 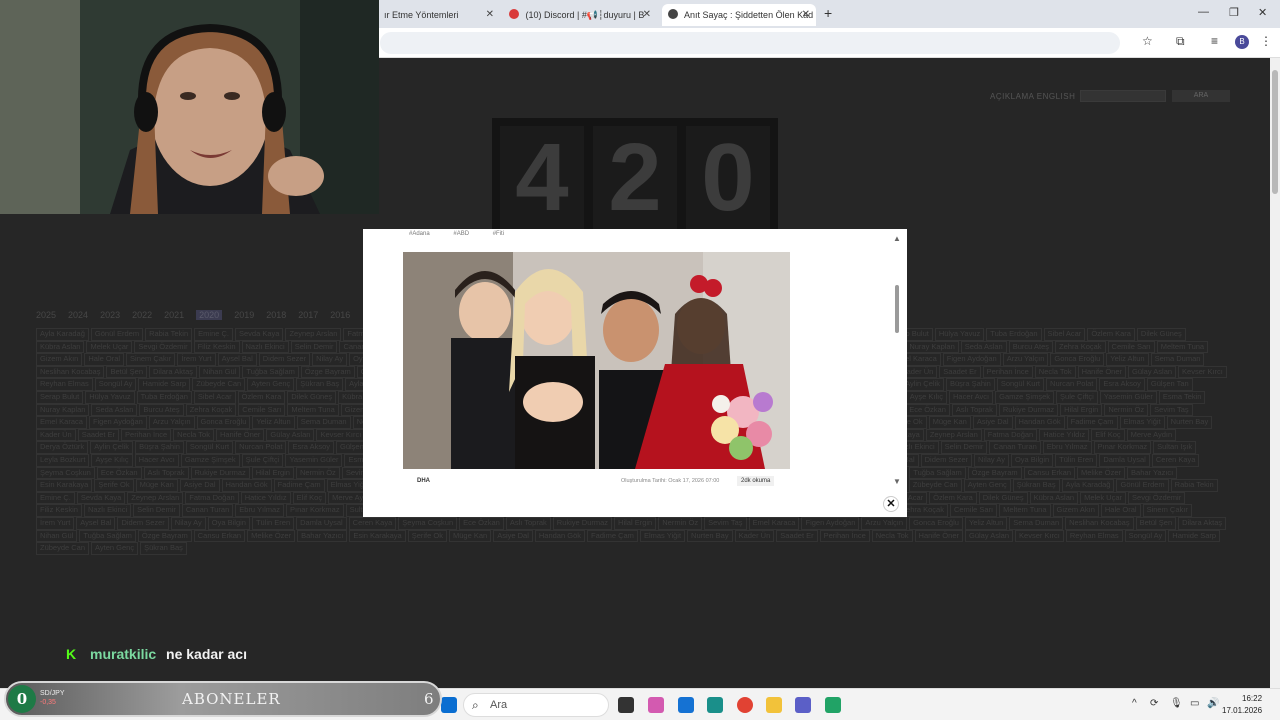 I want to click on victim-name: Kevser Kırcı, so click(x=341, y=435).